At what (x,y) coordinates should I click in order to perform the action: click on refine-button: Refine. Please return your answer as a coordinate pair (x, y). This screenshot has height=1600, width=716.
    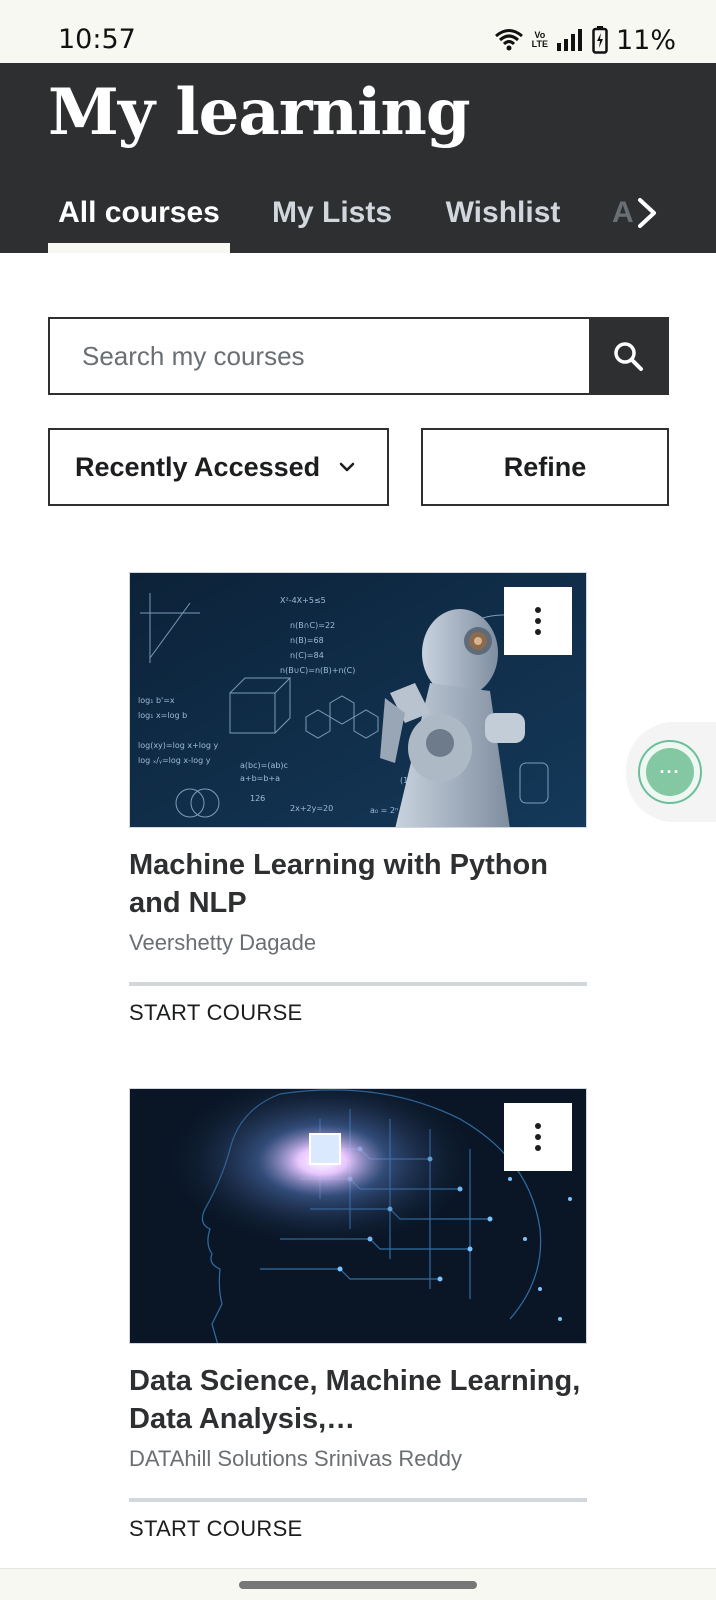
    Looking at the image, I should click on (545, 467).